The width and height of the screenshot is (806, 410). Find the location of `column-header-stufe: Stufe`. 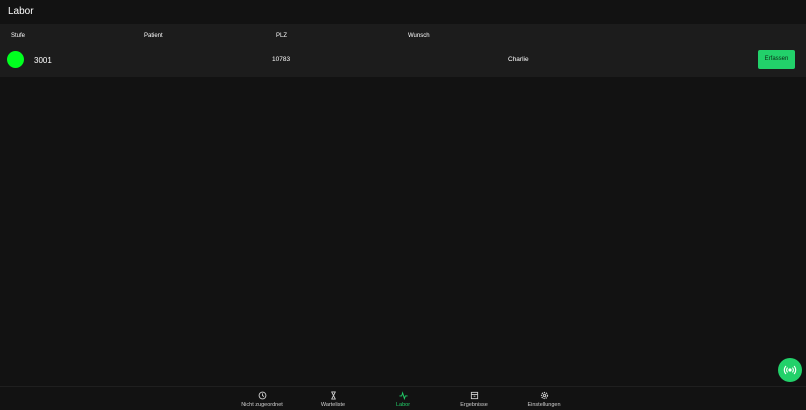

column-header-stufe: Stufe is located at coordinates (18, 36).